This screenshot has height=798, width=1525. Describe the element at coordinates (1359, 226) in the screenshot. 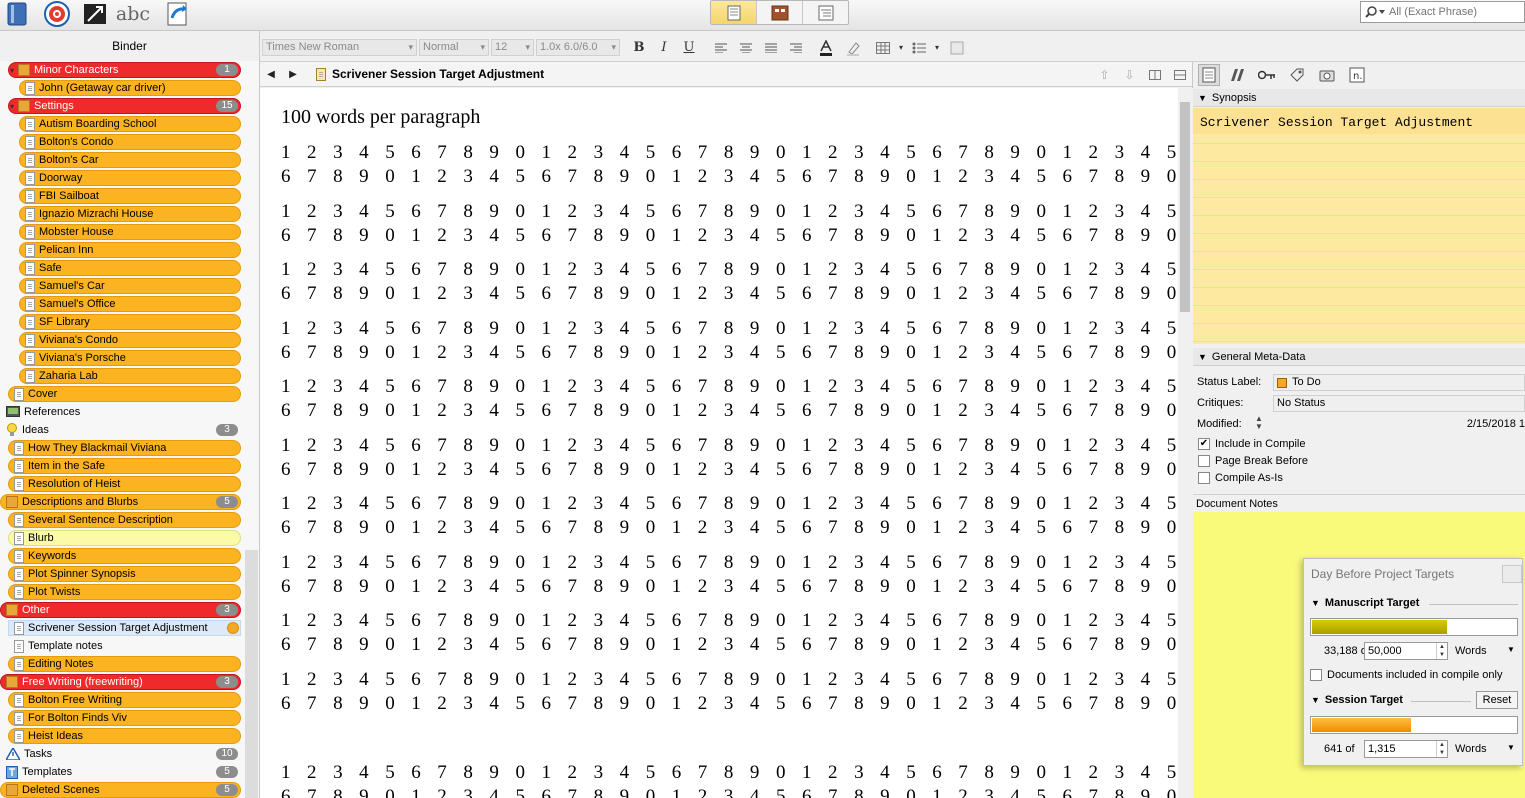

I see `synopsis-card: Scrivener Session Target Adjustment` at that location.